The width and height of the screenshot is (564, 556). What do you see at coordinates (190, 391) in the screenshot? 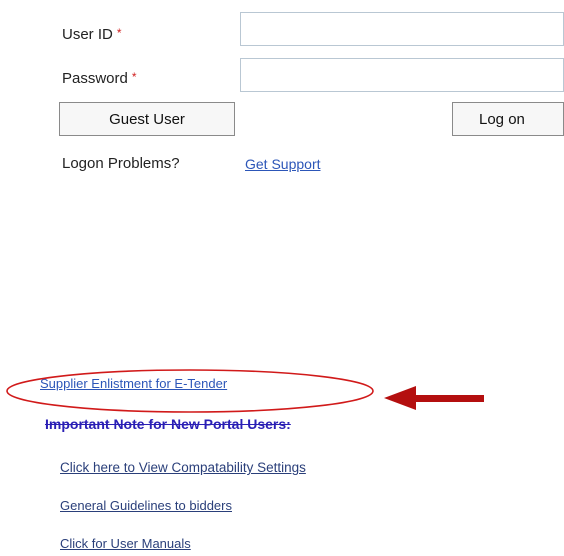
I see `highlight-ellipse` at bounding box center [190, 391].